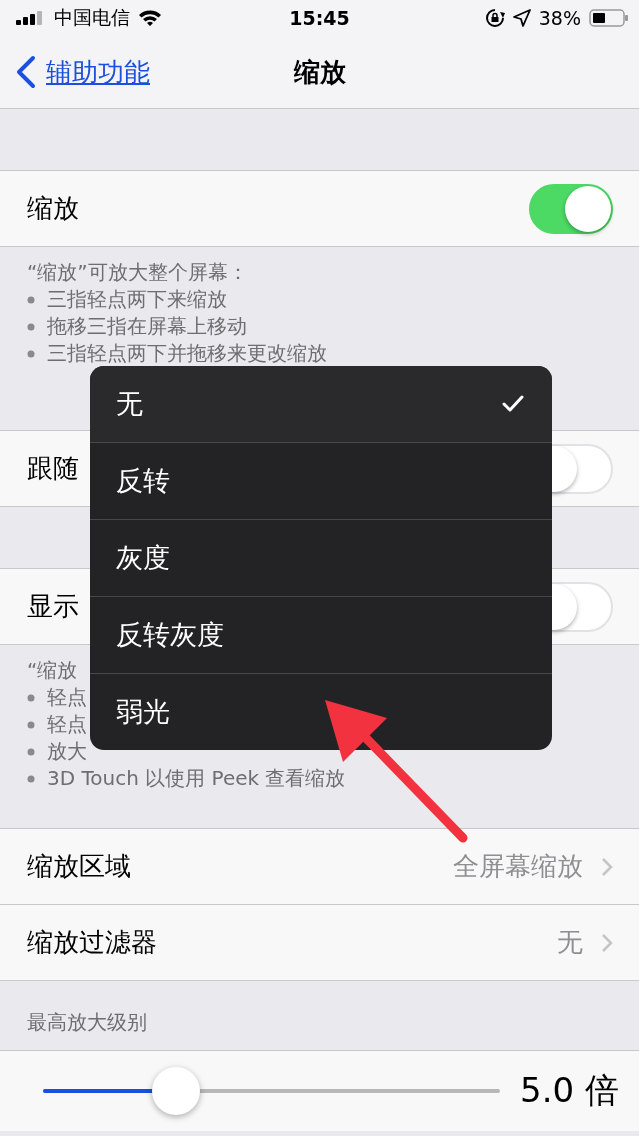  Describe the element at coordinates (321, 558) in the screenshot. I see `menu-item: 灰度` at that location.